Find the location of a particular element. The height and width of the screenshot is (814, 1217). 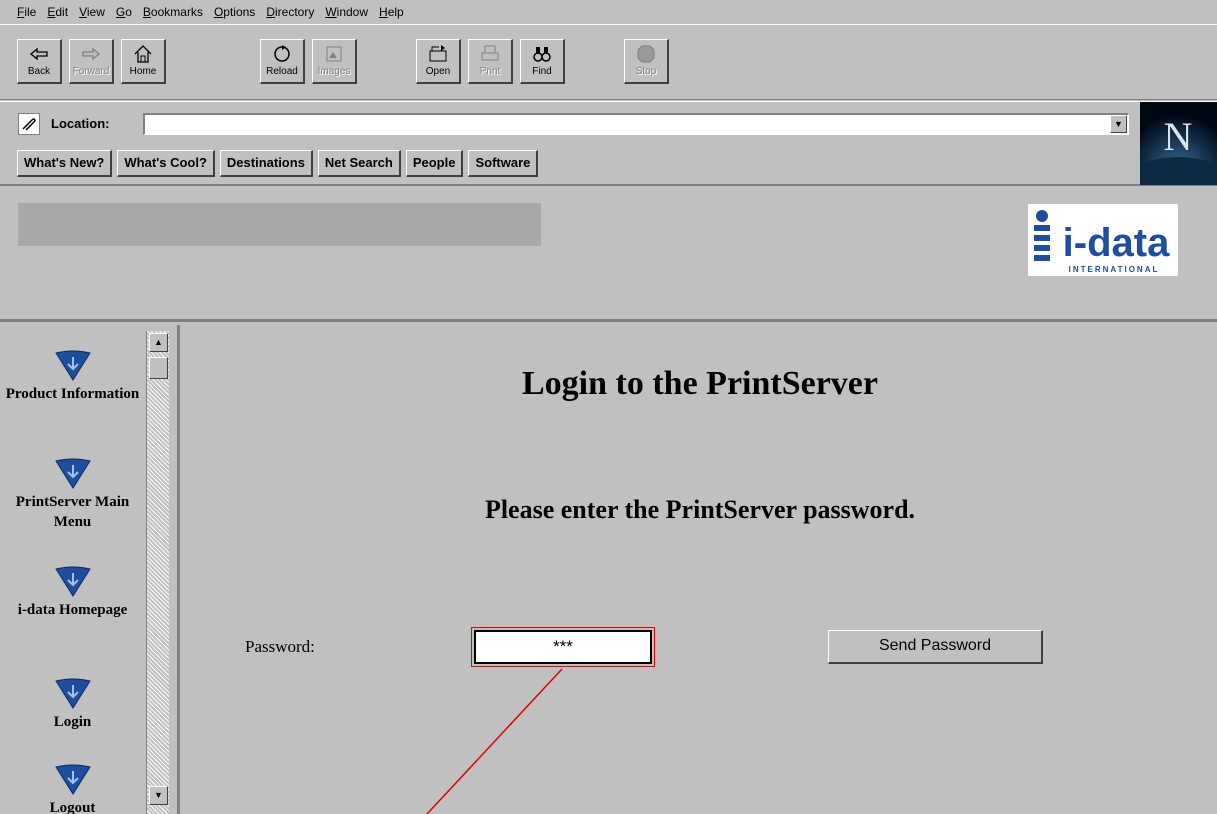

page-subtitle: Please enter the PrintServer password. is located at coordinates (700, 509).